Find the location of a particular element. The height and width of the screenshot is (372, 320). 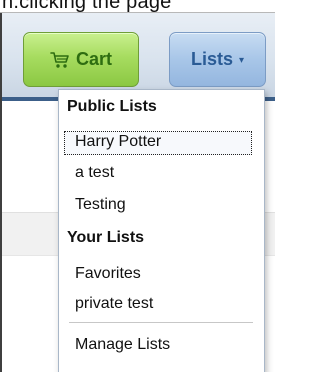

your-lists-heading: Your Lists is located at coordinates (106, 237).